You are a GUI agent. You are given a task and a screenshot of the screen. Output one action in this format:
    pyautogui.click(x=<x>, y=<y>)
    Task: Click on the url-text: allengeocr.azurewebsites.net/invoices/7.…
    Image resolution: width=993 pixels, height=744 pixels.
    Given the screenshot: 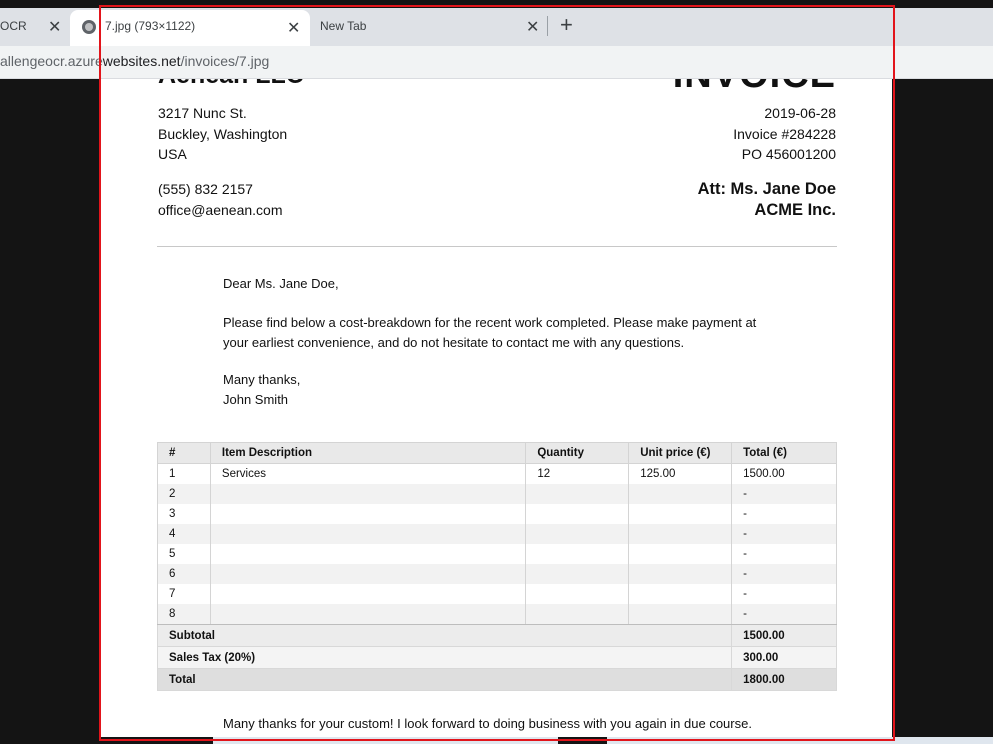 What is the action you would take?
    pyautogui.click(x=134, y=61)
    